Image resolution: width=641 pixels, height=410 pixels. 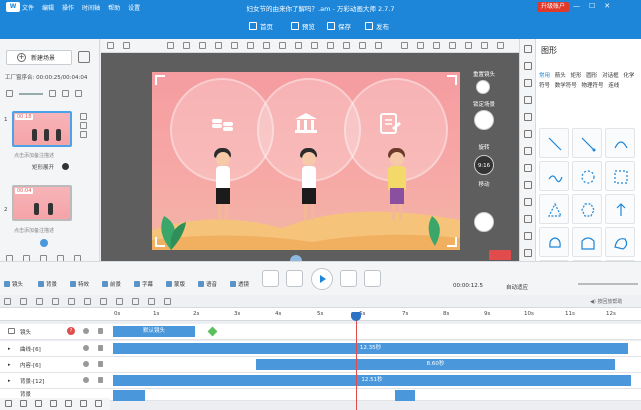 What do you see at coordinates (303, 26) in the screenshot?
I see `preview-button: 预览` at bounding box center [303, 26].